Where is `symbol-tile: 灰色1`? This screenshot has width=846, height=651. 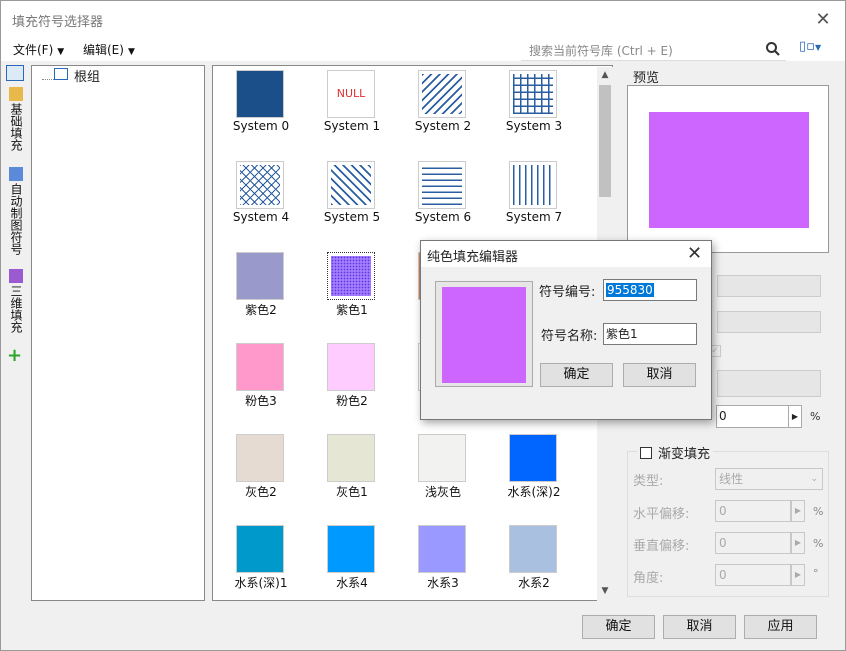 symbol-tile: 灰色1 is located at coordinates (352, 474).